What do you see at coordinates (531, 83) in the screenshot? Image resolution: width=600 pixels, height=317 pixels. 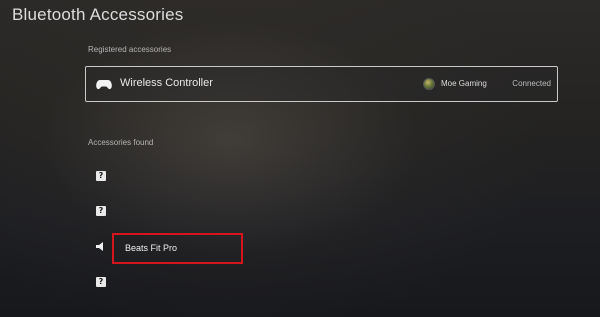 I see `connection-status: Connected` at bounding box center [531, 83].